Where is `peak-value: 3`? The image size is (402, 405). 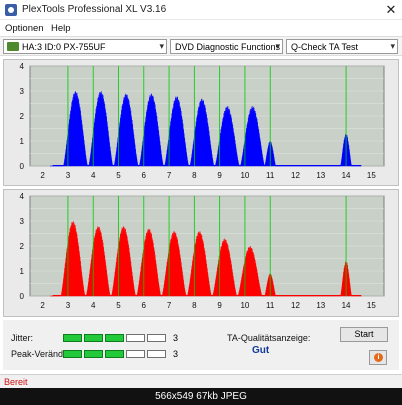
peak-value: 3 is located at coordinates (176, 354).